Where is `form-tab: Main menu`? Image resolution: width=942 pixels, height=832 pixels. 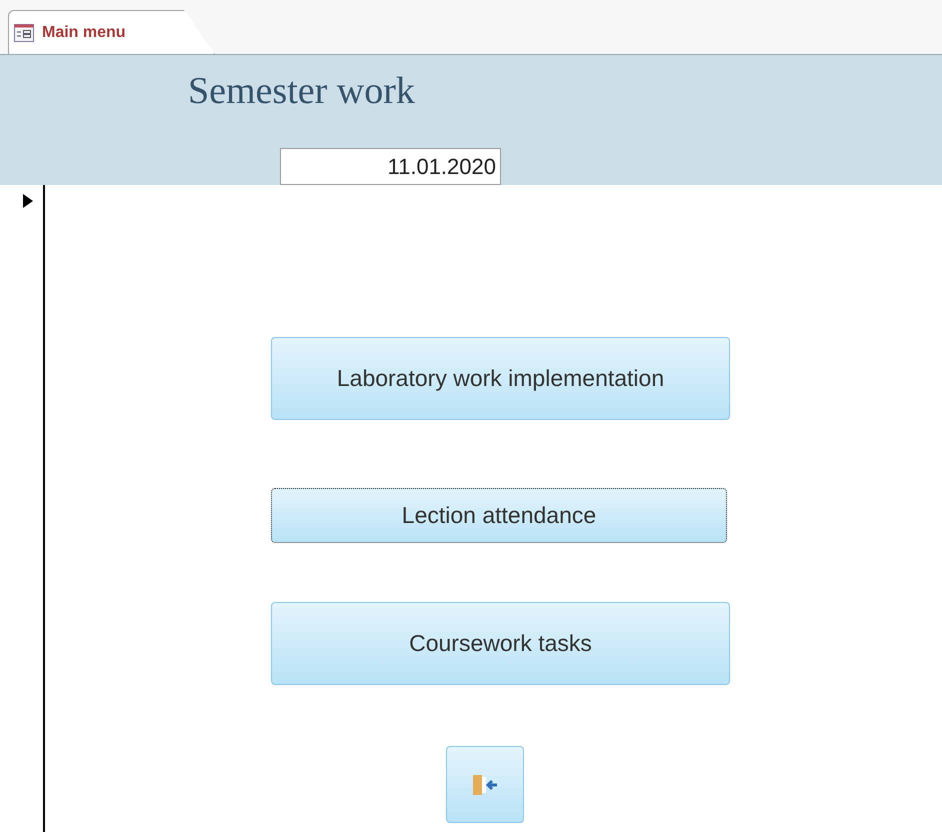
form-tab: Main menu is located at coordinates (111, 32).